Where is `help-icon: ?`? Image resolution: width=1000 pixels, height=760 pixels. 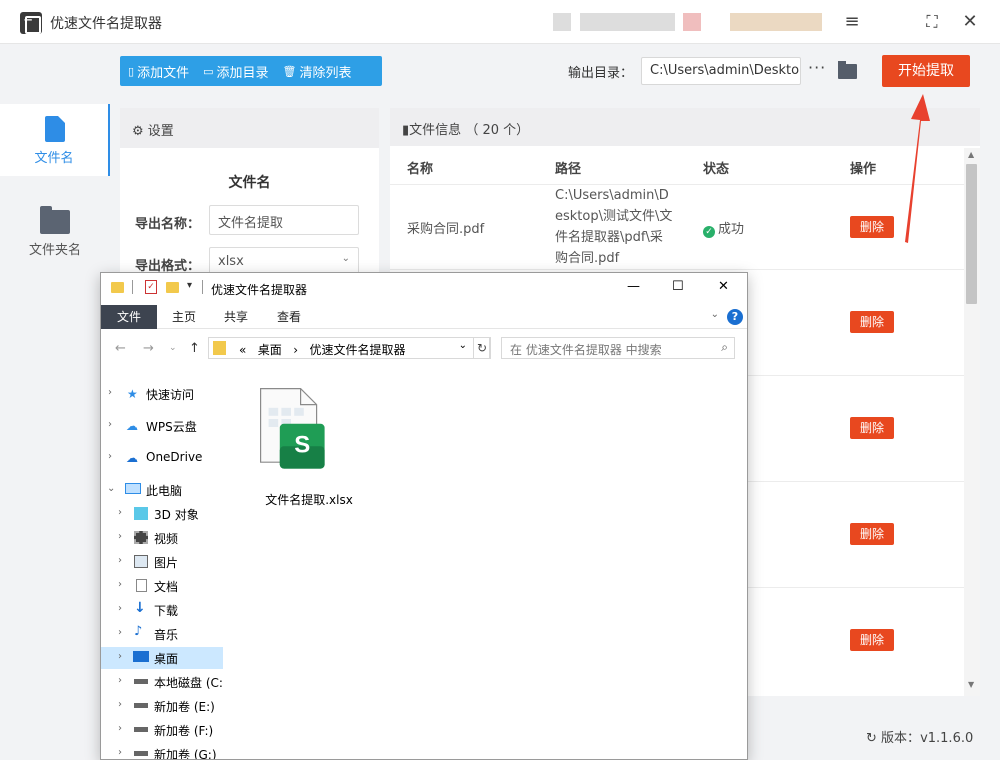 help-icon: ? is located at coordinates (735, 317).